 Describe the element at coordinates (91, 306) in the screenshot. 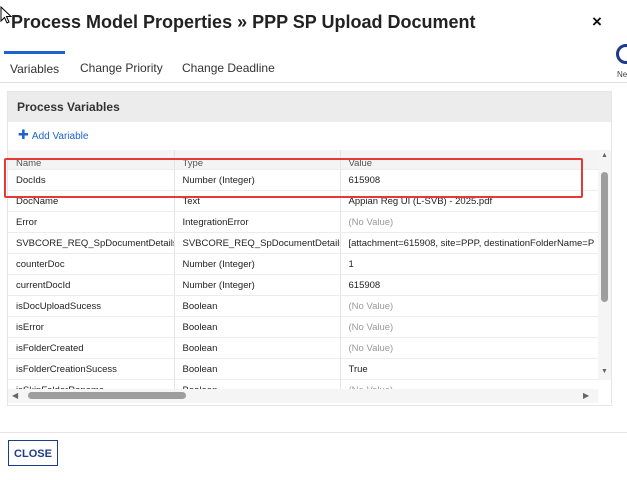

I see `cell-name: isDocUploadSucess` at that location.